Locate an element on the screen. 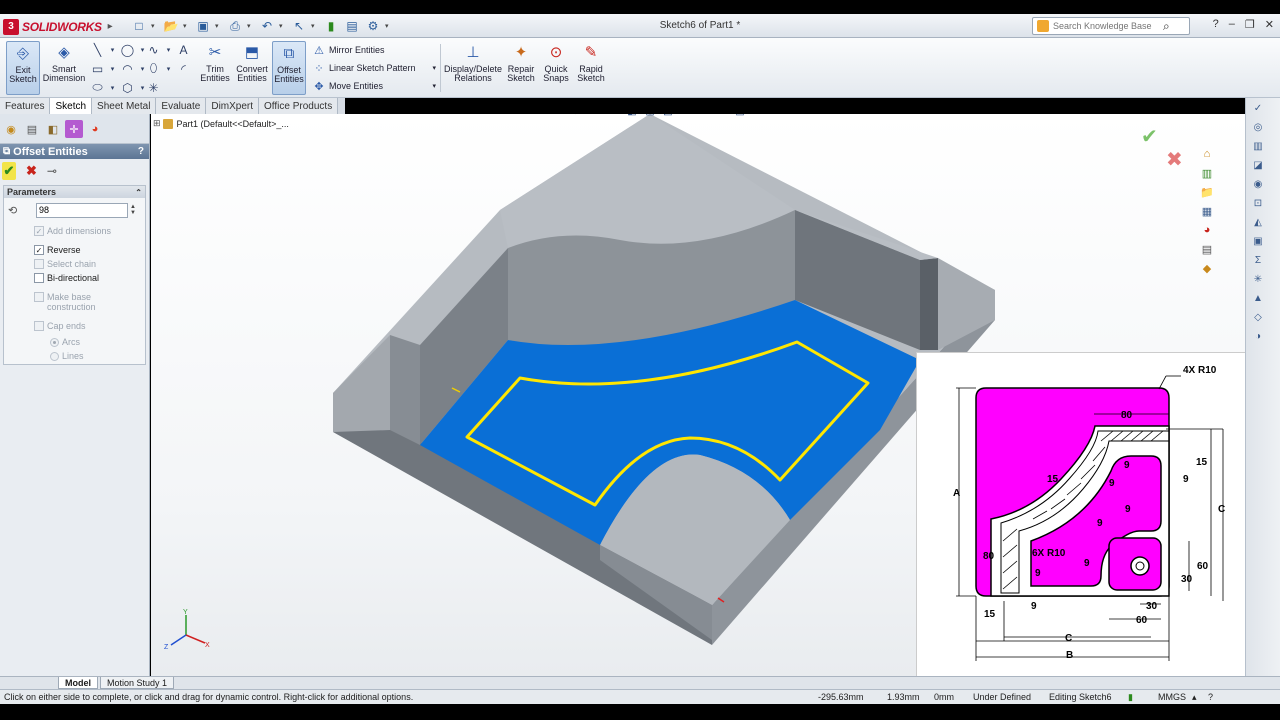  viewport-close-icon: ✕ is located at coordinates (1235, 114).